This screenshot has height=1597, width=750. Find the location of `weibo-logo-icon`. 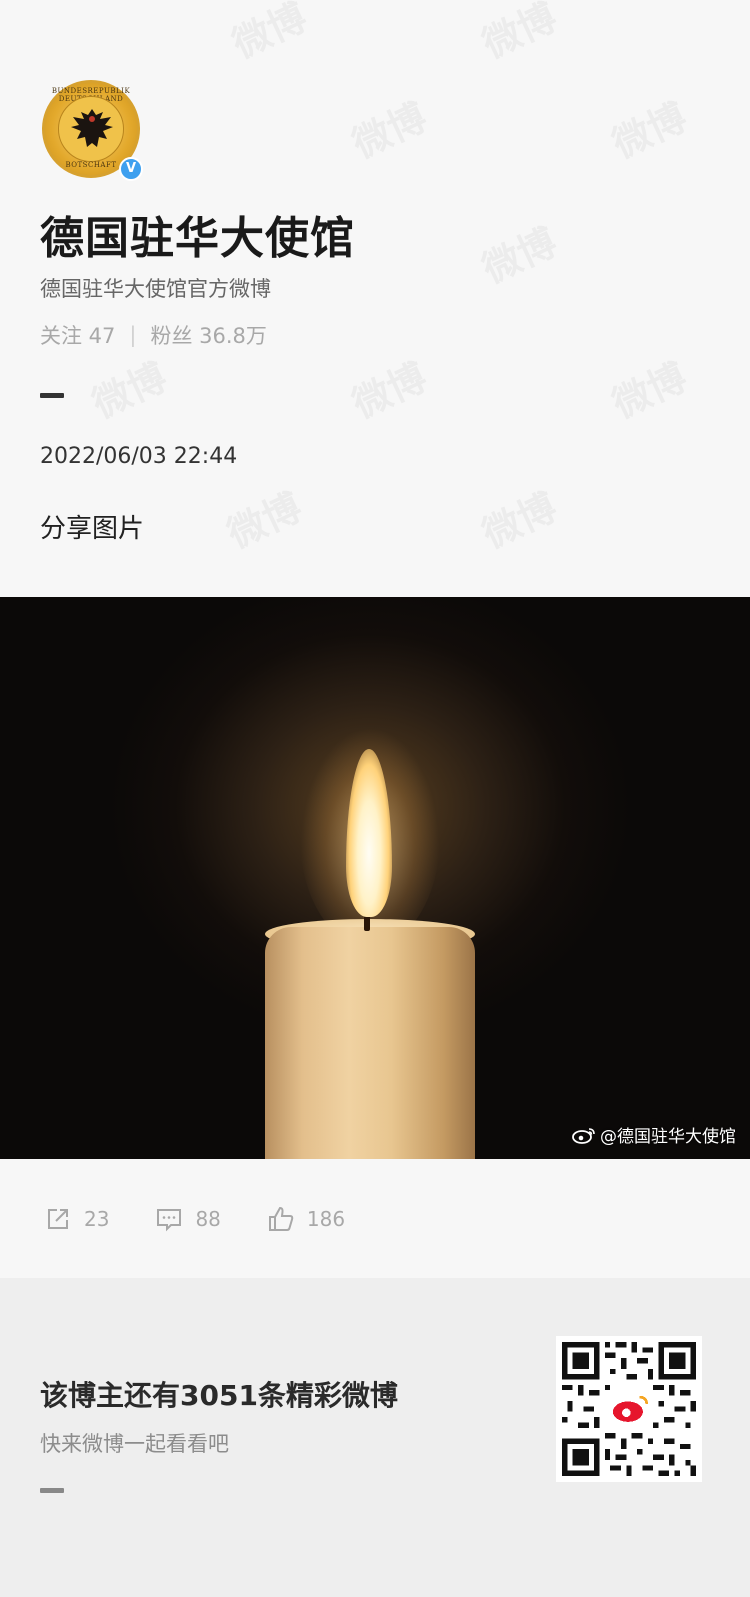

weibo-logo-icon is located at coordinates (584, 1135).